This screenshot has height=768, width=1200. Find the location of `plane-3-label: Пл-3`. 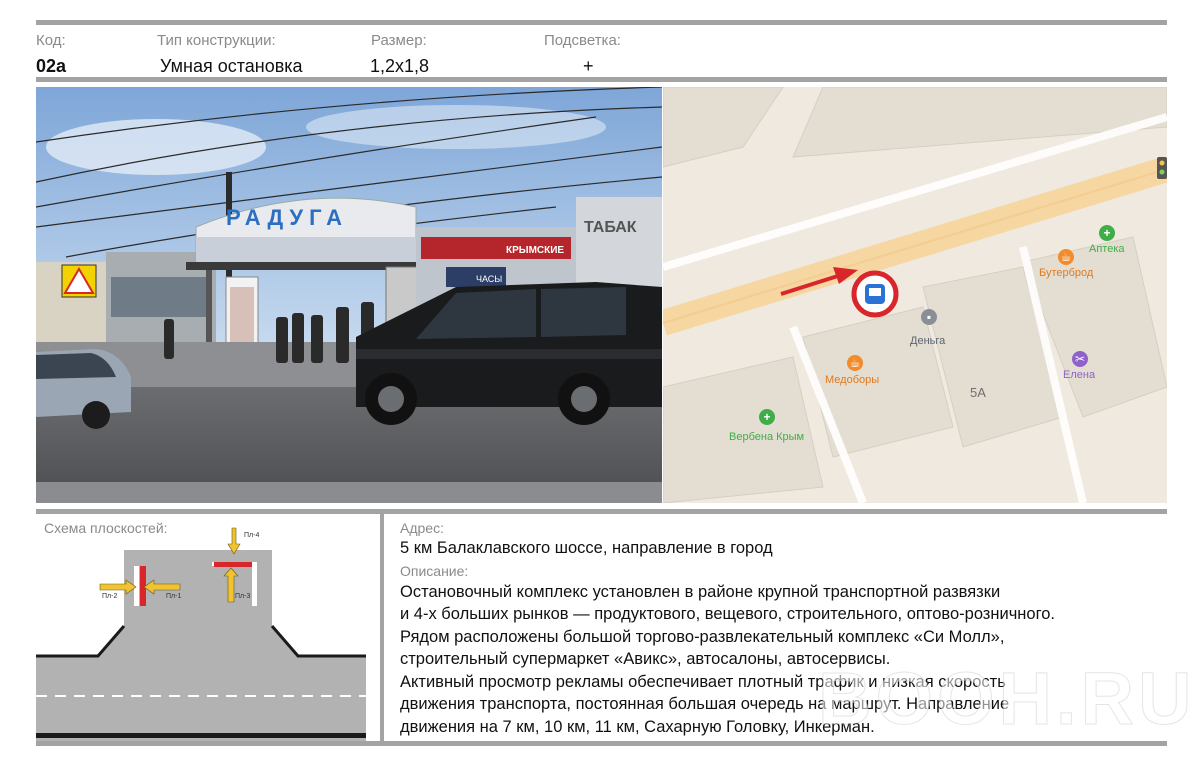

plane-3-label: Пл-3 is located at coordinates (242, 596).